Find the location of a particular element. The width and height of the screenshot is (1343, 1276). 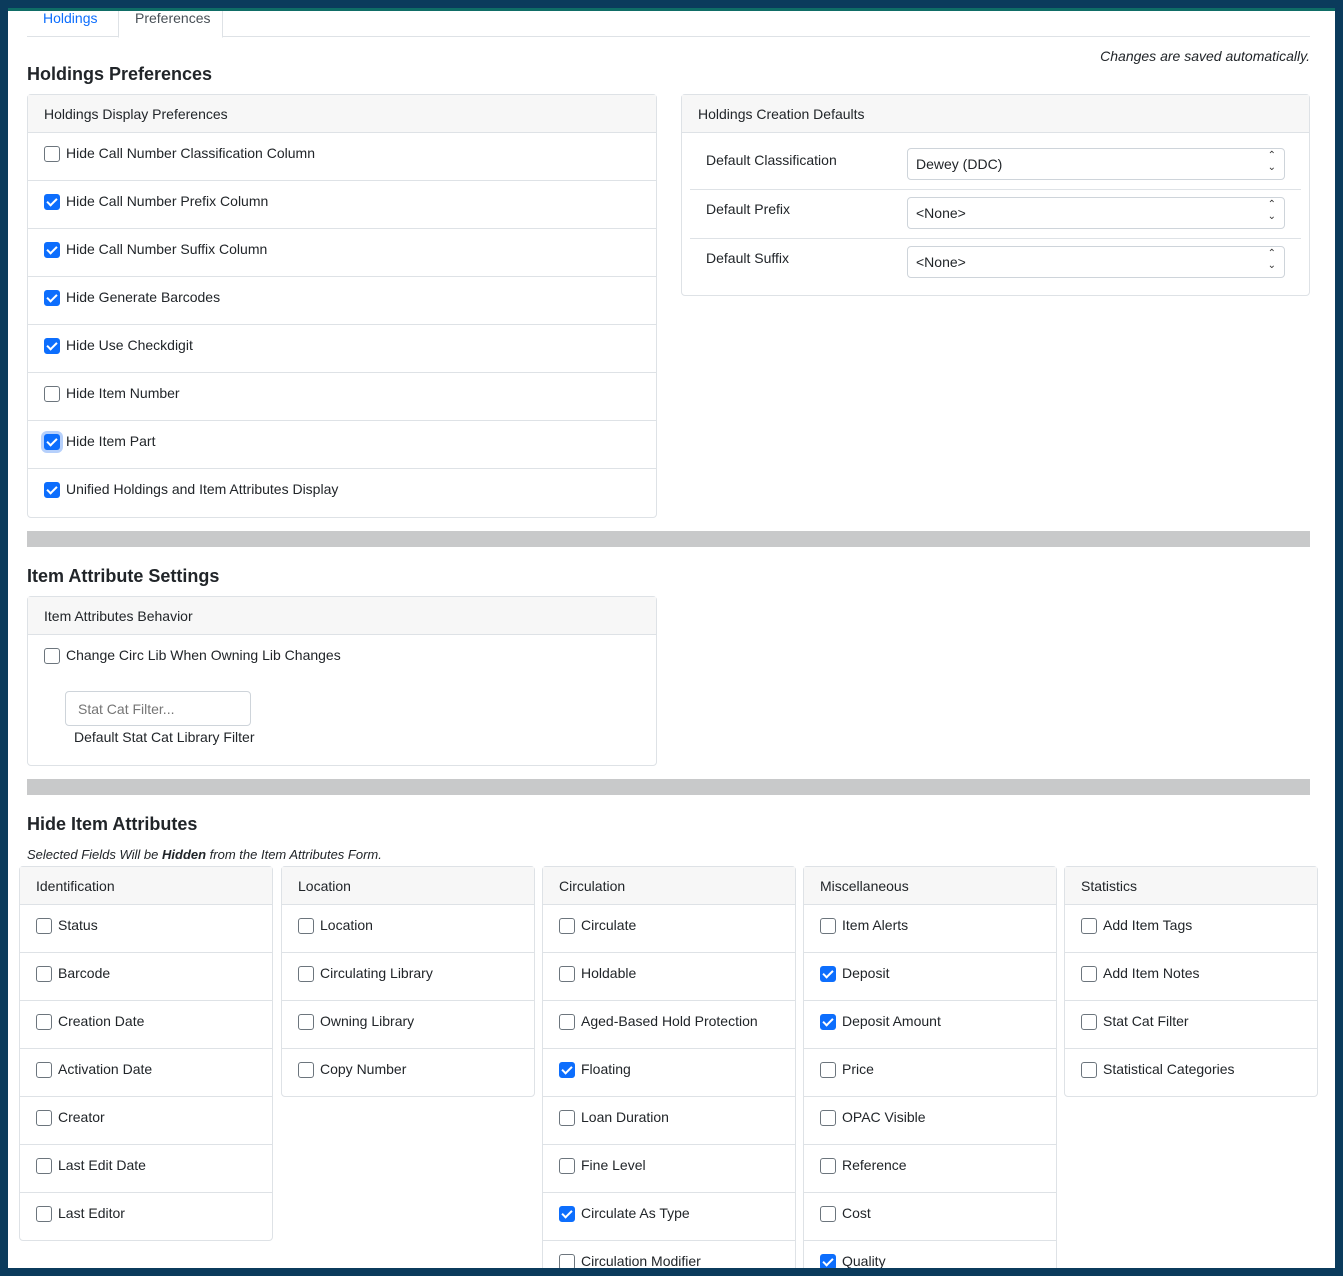

checkbox-row: Quality is located at coordinates (930, 1254).